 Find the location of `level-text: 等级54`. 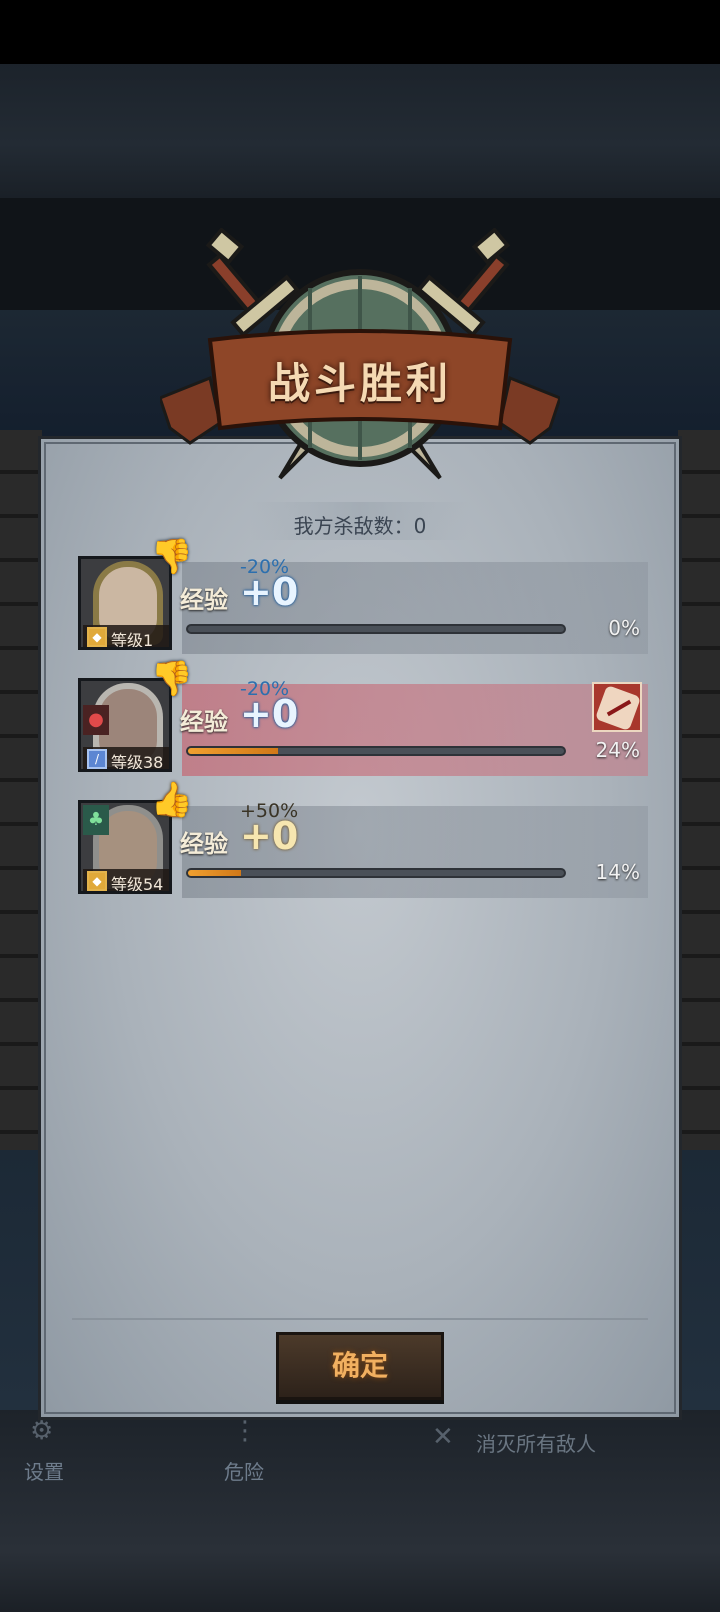

level-text: 等级54 is located at coordinates (137, 884).